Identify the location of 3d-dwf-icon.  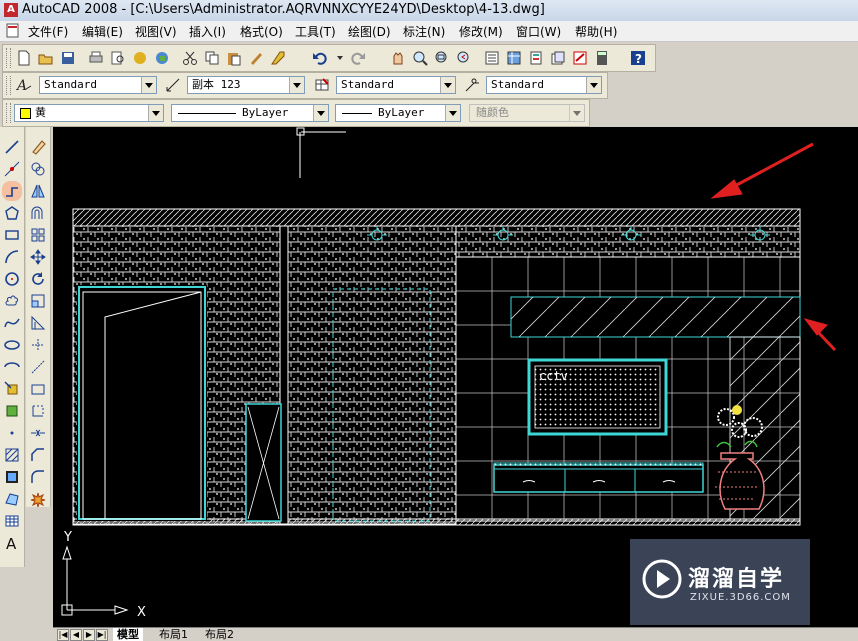
(162, 58).